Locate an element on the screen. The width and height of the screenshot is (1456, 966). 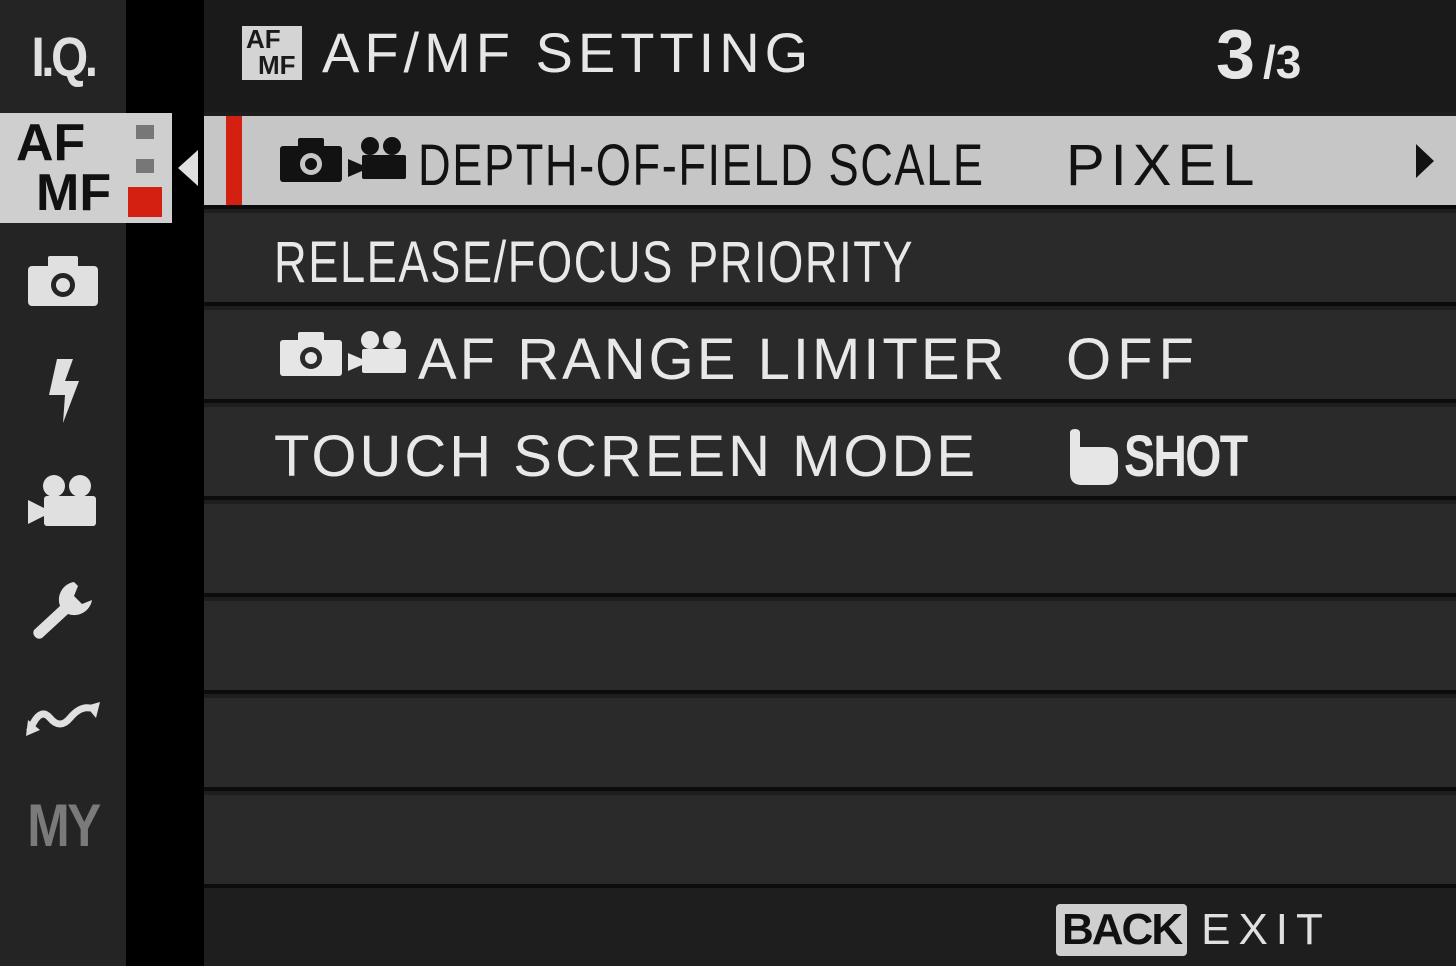
sidebar-tab-connection is located at coordinates (63, 718).